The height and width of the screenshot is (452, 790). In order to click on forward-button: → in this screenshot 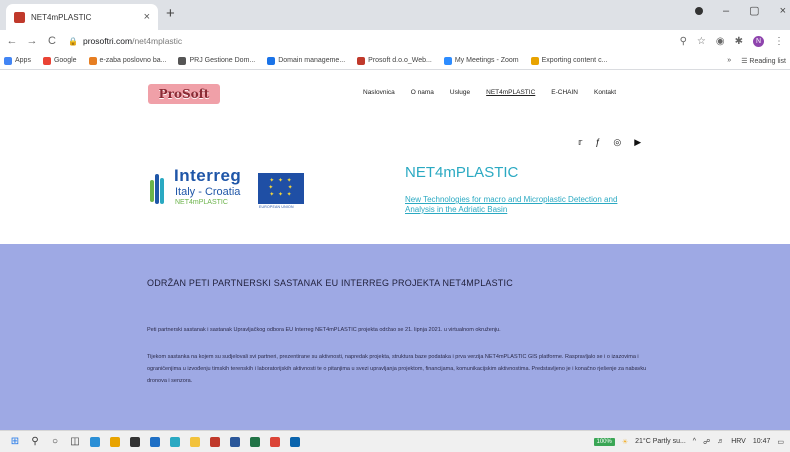, I will do `click(32, 41)`.